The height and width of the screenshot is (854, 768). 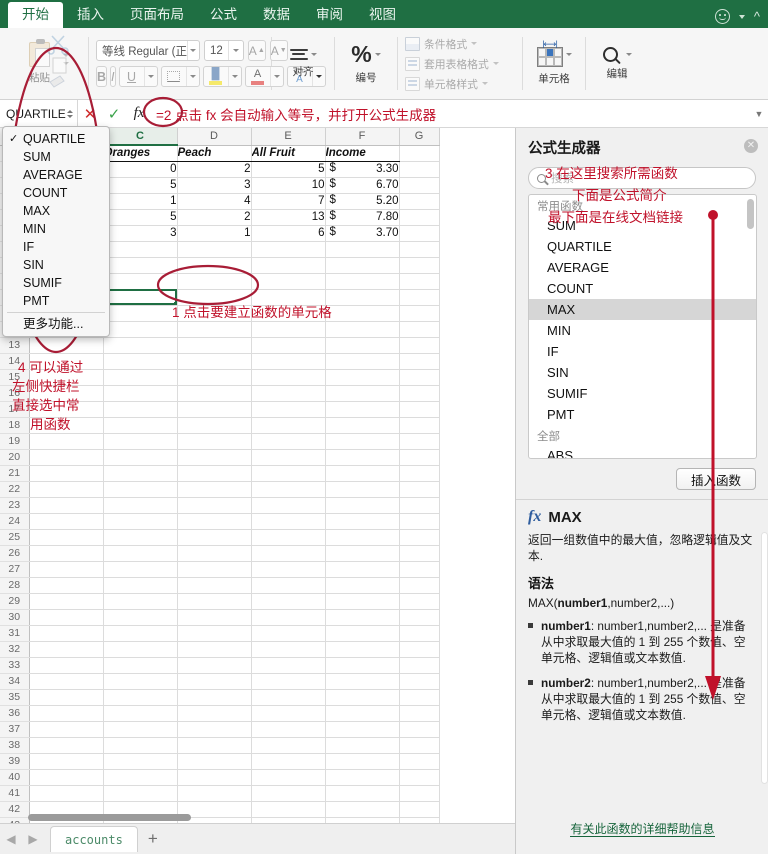 What do you see at coordinates (140, 393) in the screenshot?
I see `cell-C16` at bounding box center [140, 393].